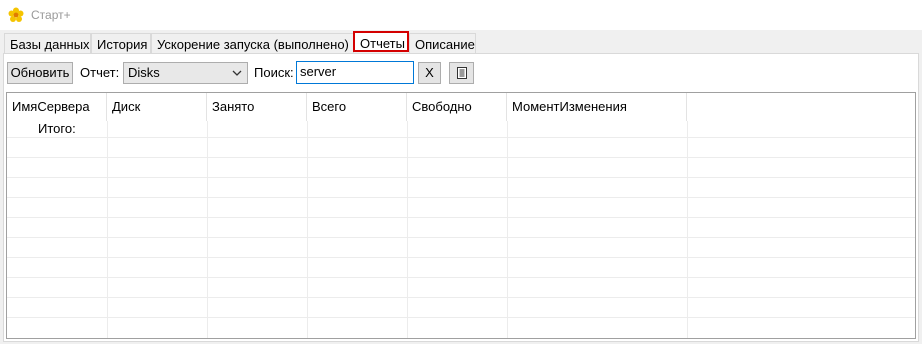 This screenshot has width=922, height=344. Describe the element at coordinates (57, 128) in the screenshot. I see `total-row-label: Итого:` at that location.